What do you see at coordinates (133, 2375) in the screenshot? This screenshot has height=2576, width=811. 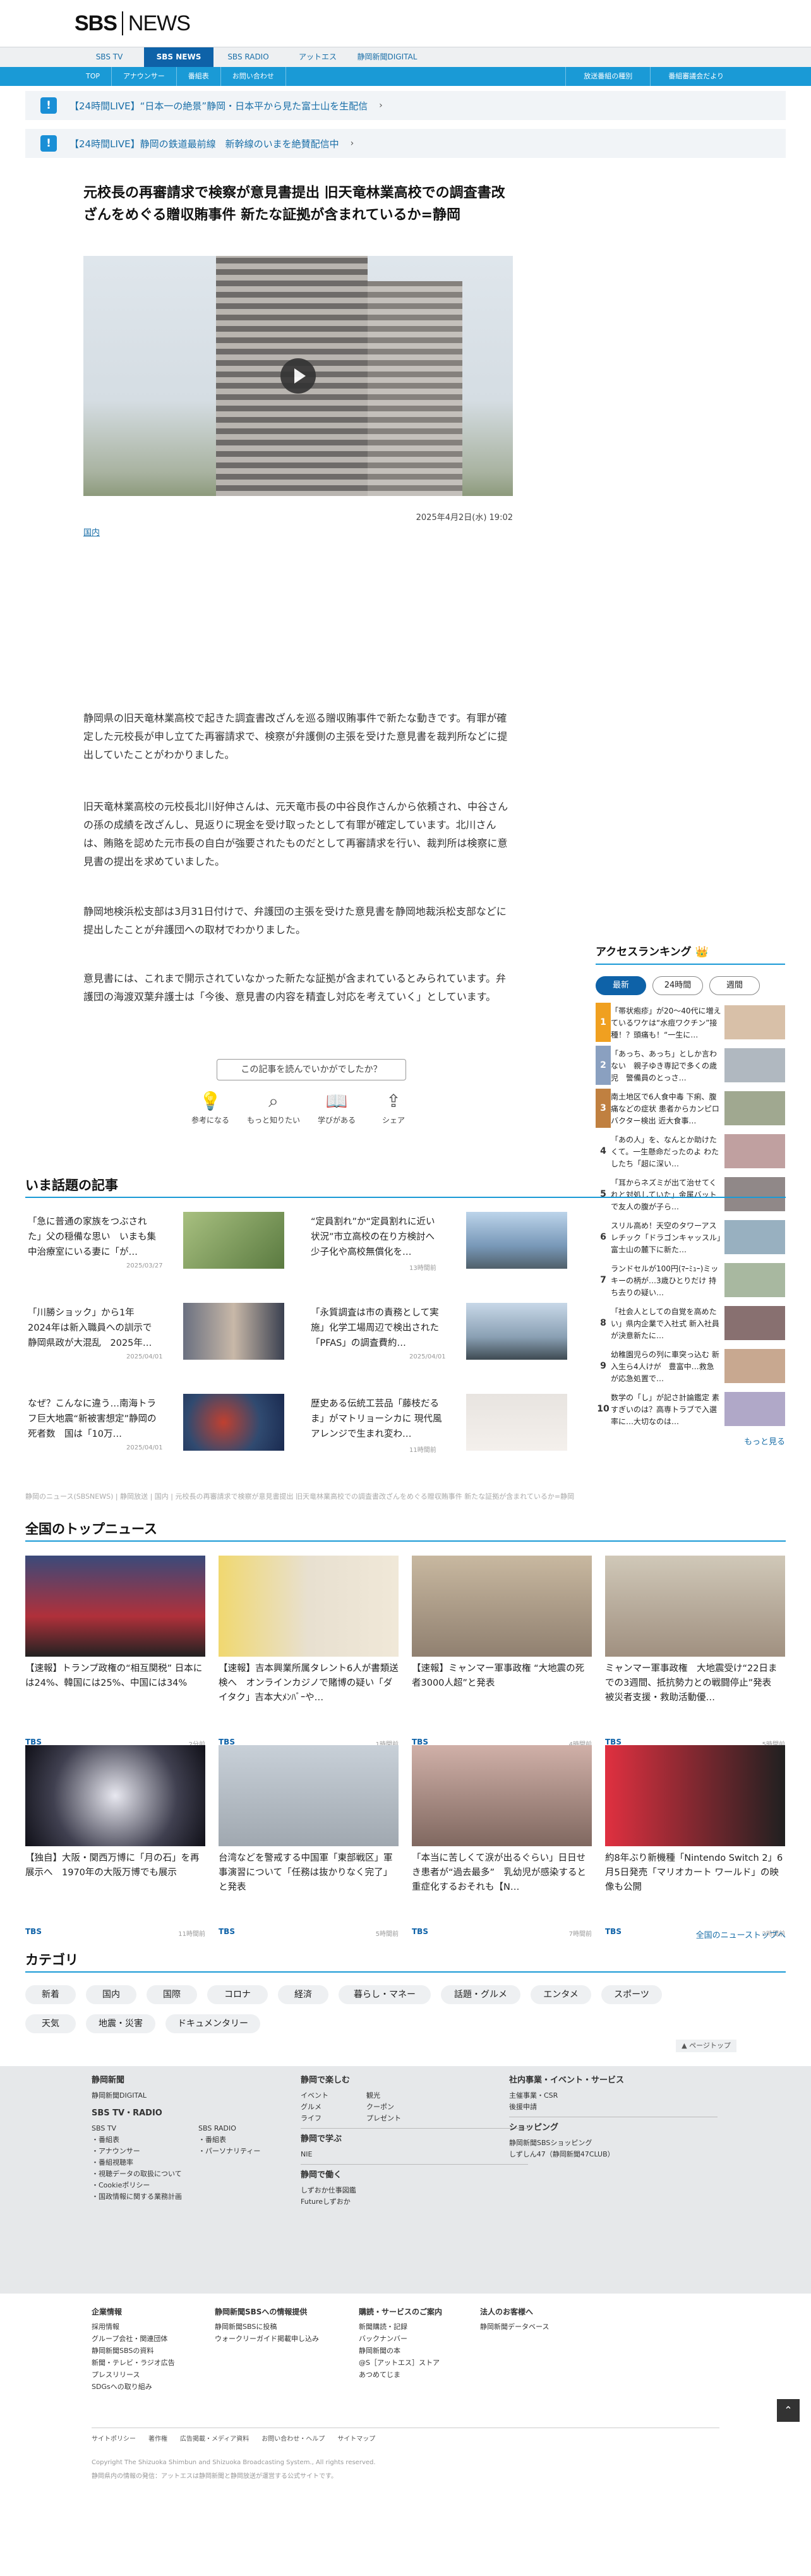 I see `footer-link: プレスリリース` at bounding box center [133, 2375].